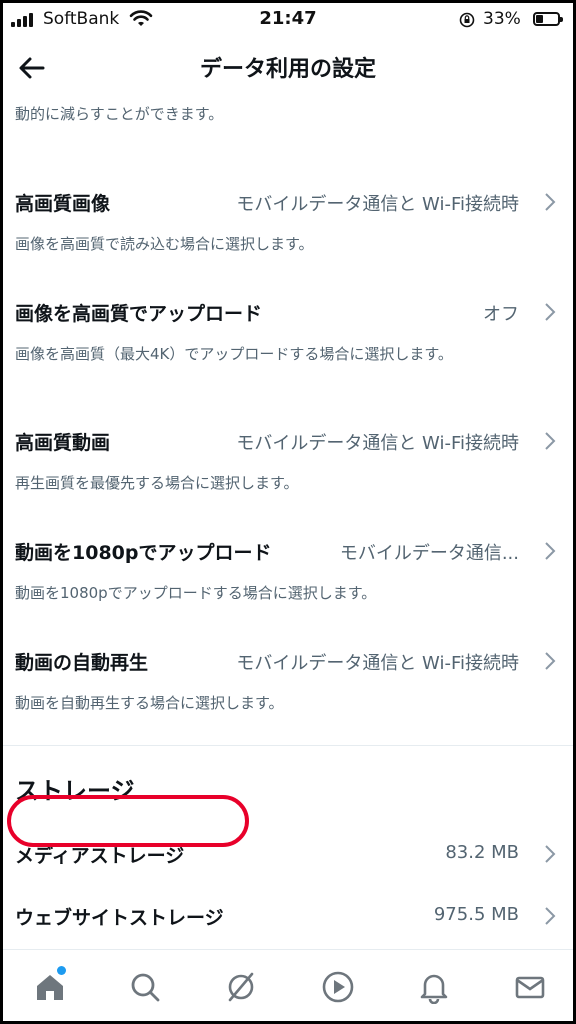 The width and height of the screenshot is (576, 1024). Describe the element at coordinates (50, 987) in the screenshot. I see `home-icon` at that location.